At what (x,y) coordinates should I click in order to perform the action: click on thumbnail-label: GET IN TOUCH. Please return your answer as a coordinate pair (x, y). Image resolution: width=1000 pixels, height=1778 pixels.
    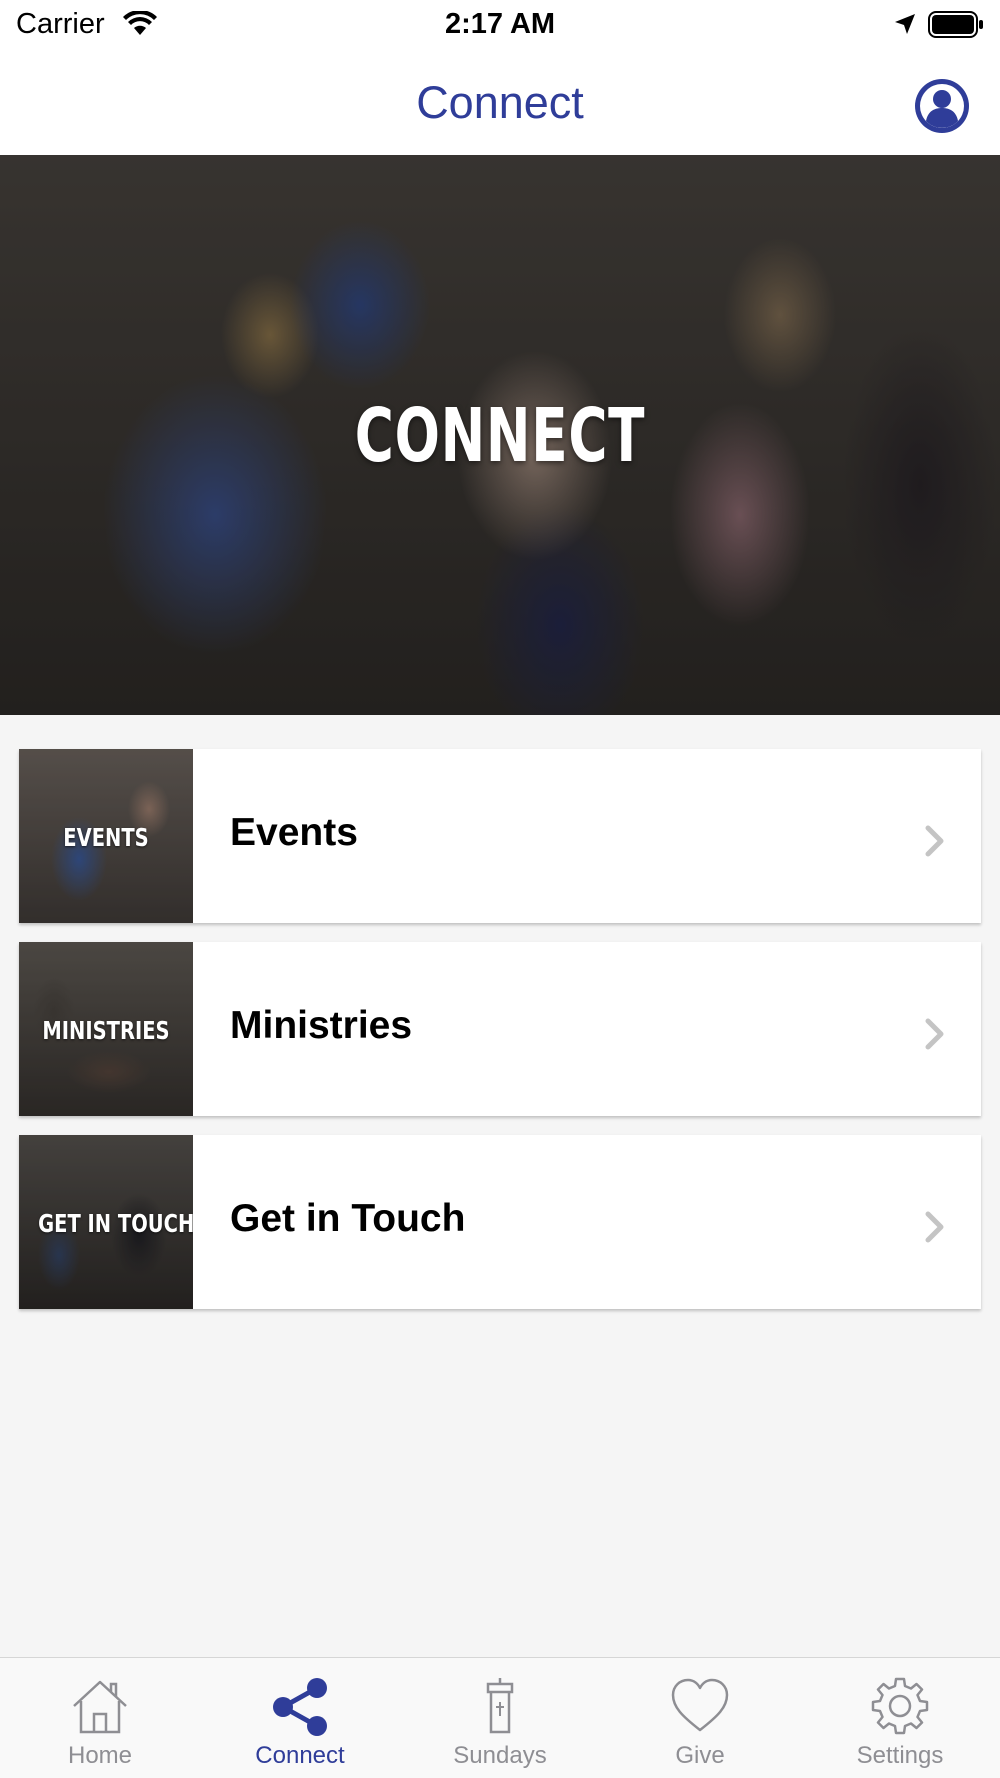
    Looking at the image, I should click on (115, 1223).